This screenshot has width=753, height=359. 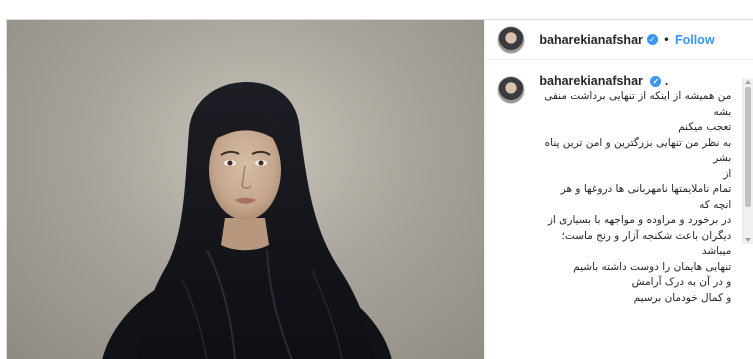 What do you see at coordinates (748, 147) in the screenshot?
I see `scroll-thumb` at bounding box center [748, 147].